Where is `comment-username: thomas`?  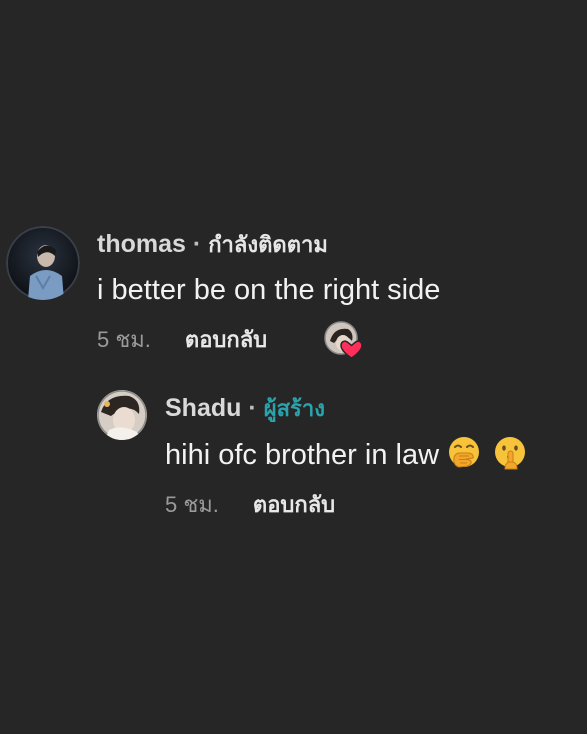 comment-username: thomas is located at coordinates (141, 244).